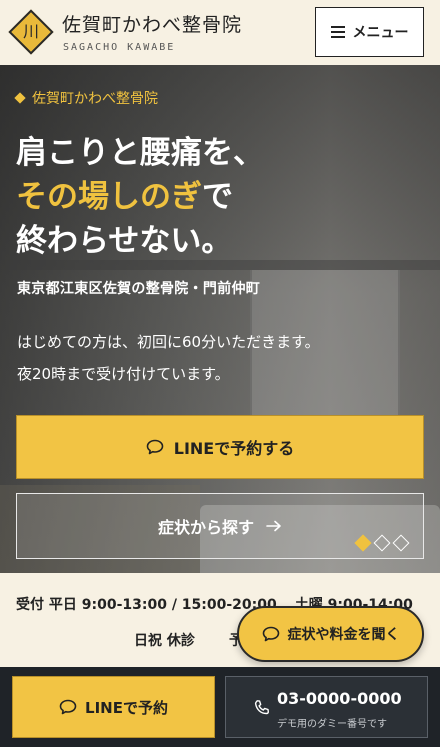 The image size is (440, 747). What do you see at coordinates (124, 241) in the screenshot?
I see `headline-line3: 終わらせない。` at bounding box center [124, 241].